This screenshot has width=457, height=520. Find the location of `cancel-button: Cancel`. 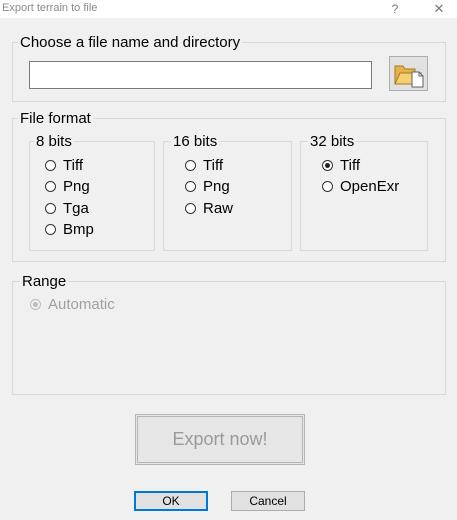

cancel-button: Cancel is located at coordinates (268, 501).